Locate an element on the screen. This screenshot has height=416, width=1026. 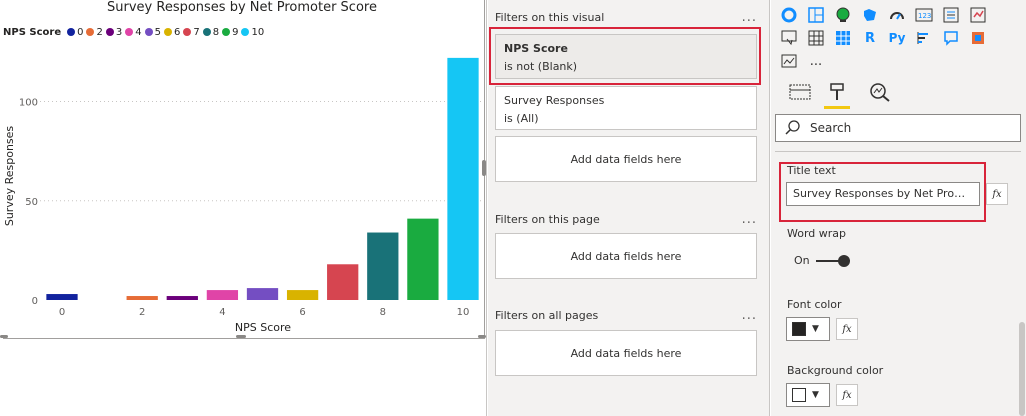
divider is located at coordinates (898, 151).